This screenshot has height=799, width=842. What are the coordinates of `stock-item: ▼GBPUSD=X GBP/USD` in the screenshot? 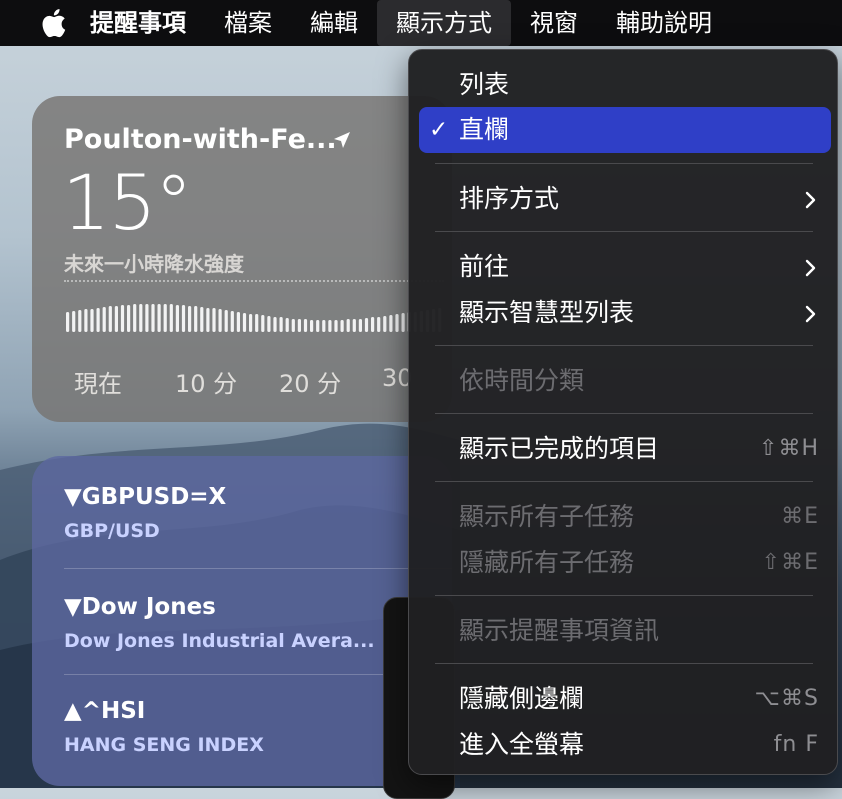 It's located at (145, 513).